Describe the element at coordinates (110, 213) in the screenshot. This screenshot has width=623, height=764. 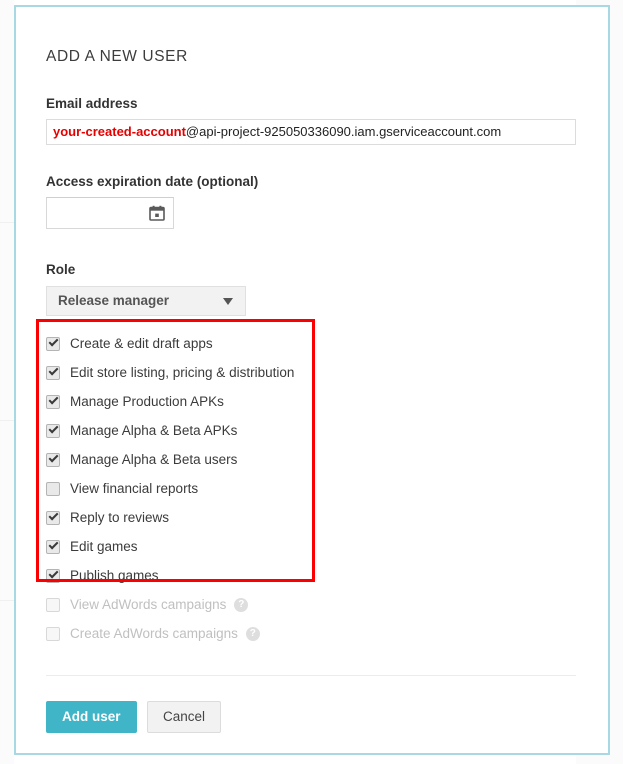
I see `expiration-date-input` at that location.